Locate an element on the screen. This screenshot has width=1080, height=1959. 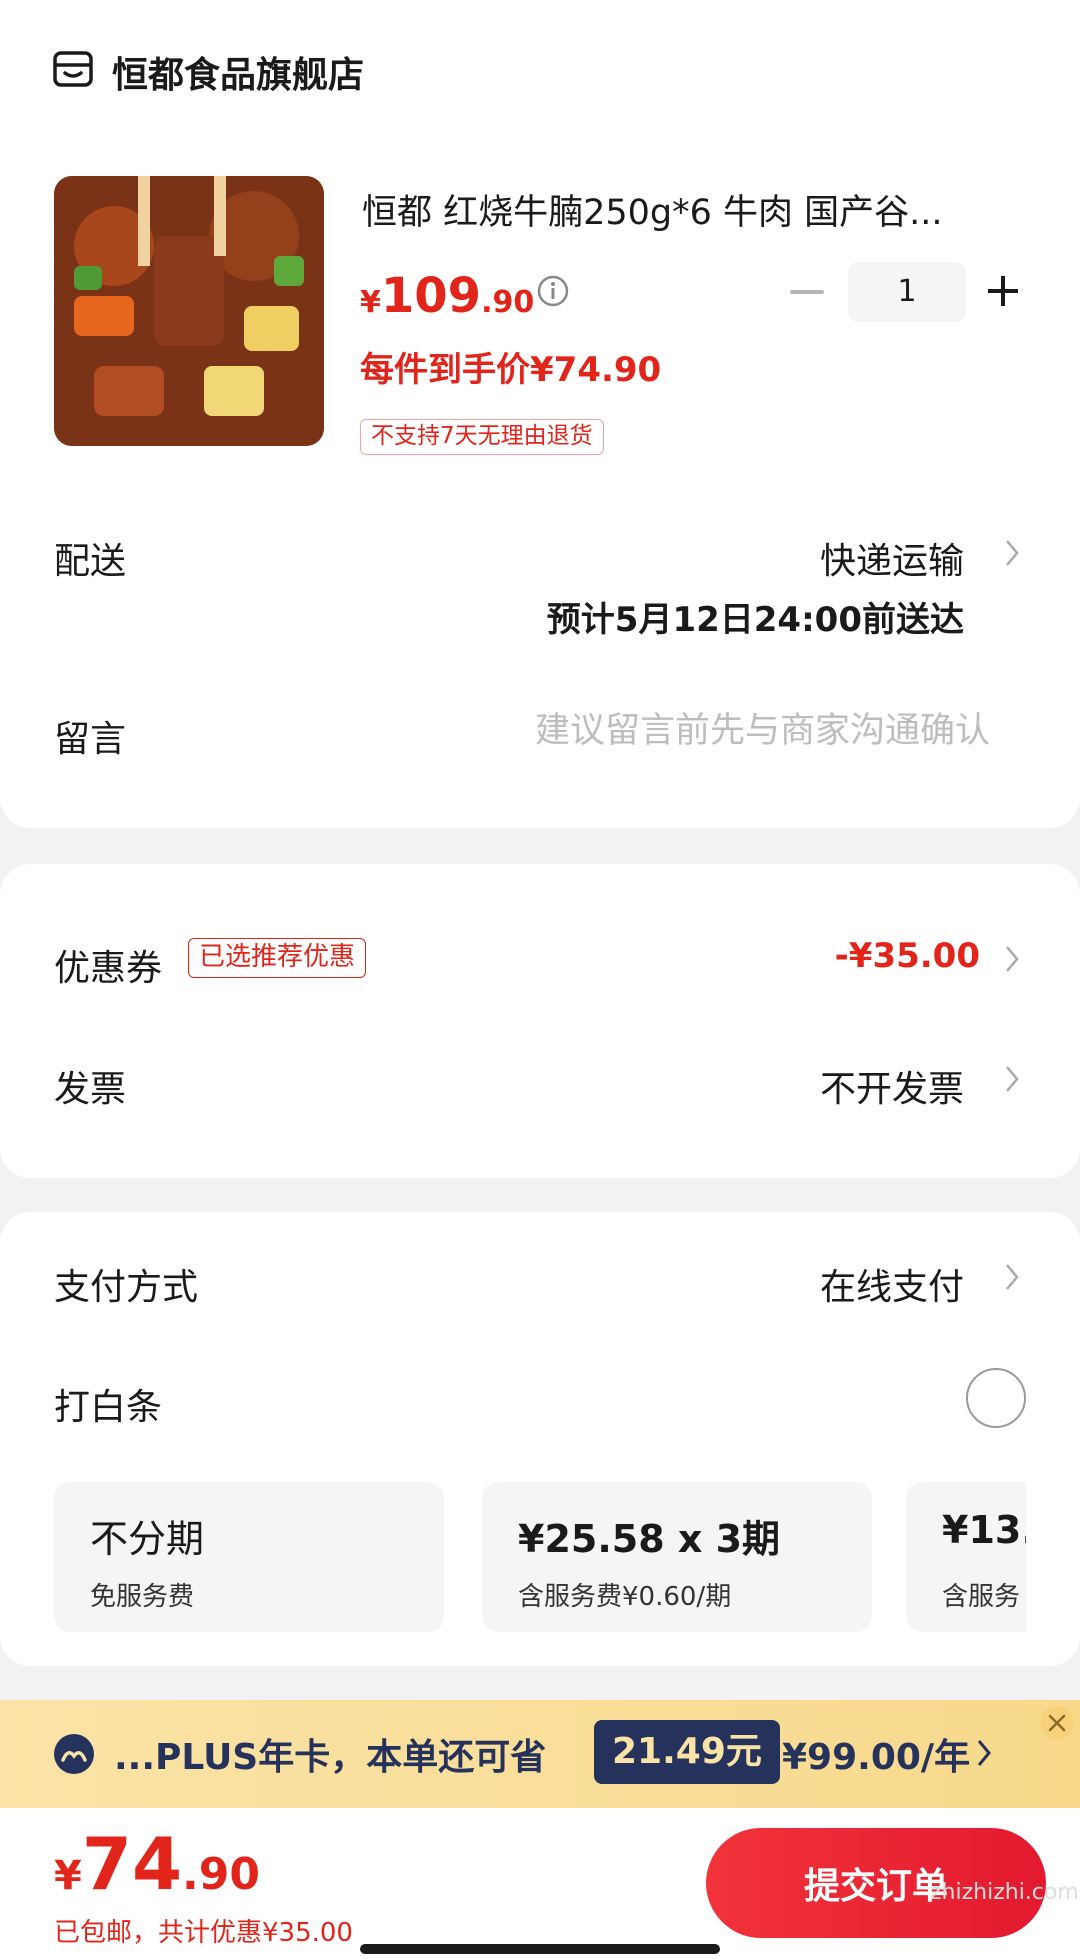
plus-annual-price: ¥99.00/年 is located at coordinates (876, 1757).